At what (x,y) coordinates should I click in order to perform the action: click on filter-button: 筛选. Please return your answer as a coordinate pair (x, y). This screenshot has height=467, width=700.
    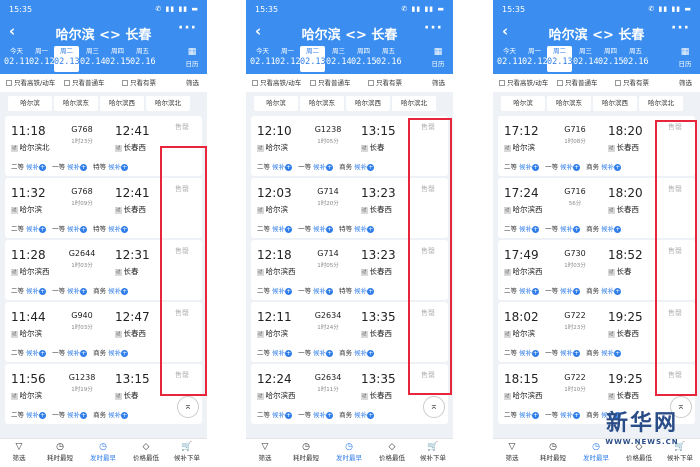
    Looking at the image, I should click on (438, 83).